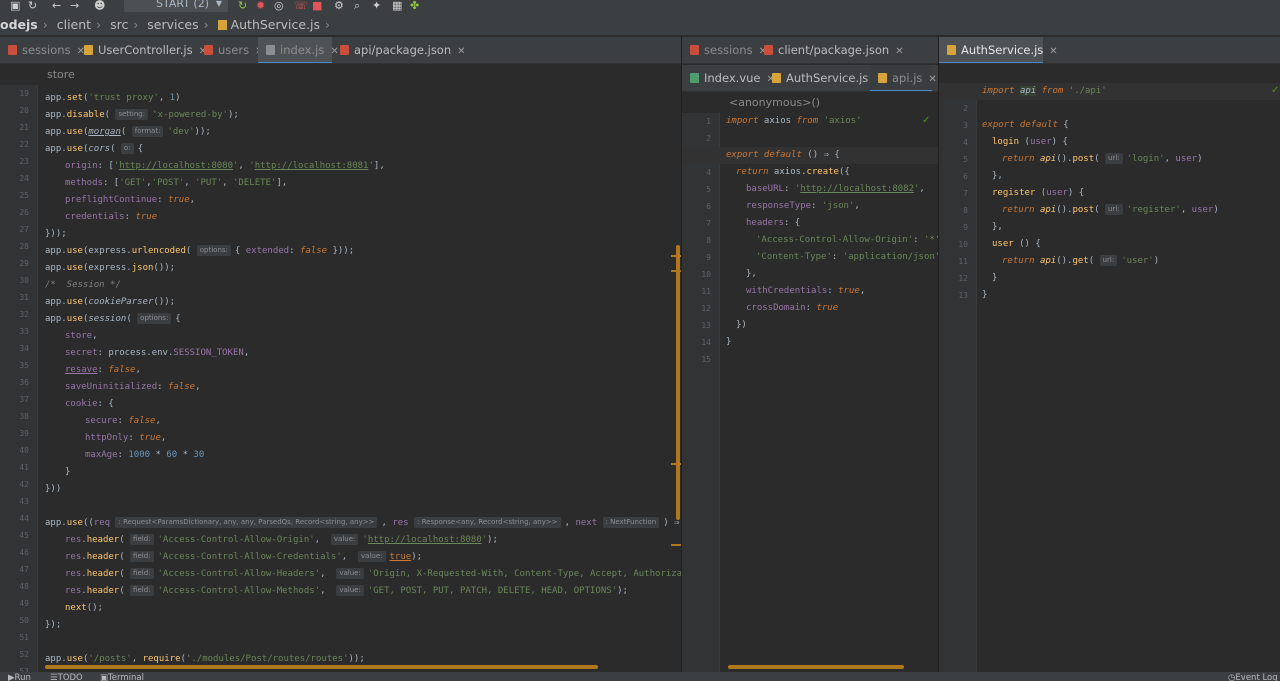  Describe the element at coordinates (279, 5) in the screenshot. I see `step-icon: ◎` at that location.